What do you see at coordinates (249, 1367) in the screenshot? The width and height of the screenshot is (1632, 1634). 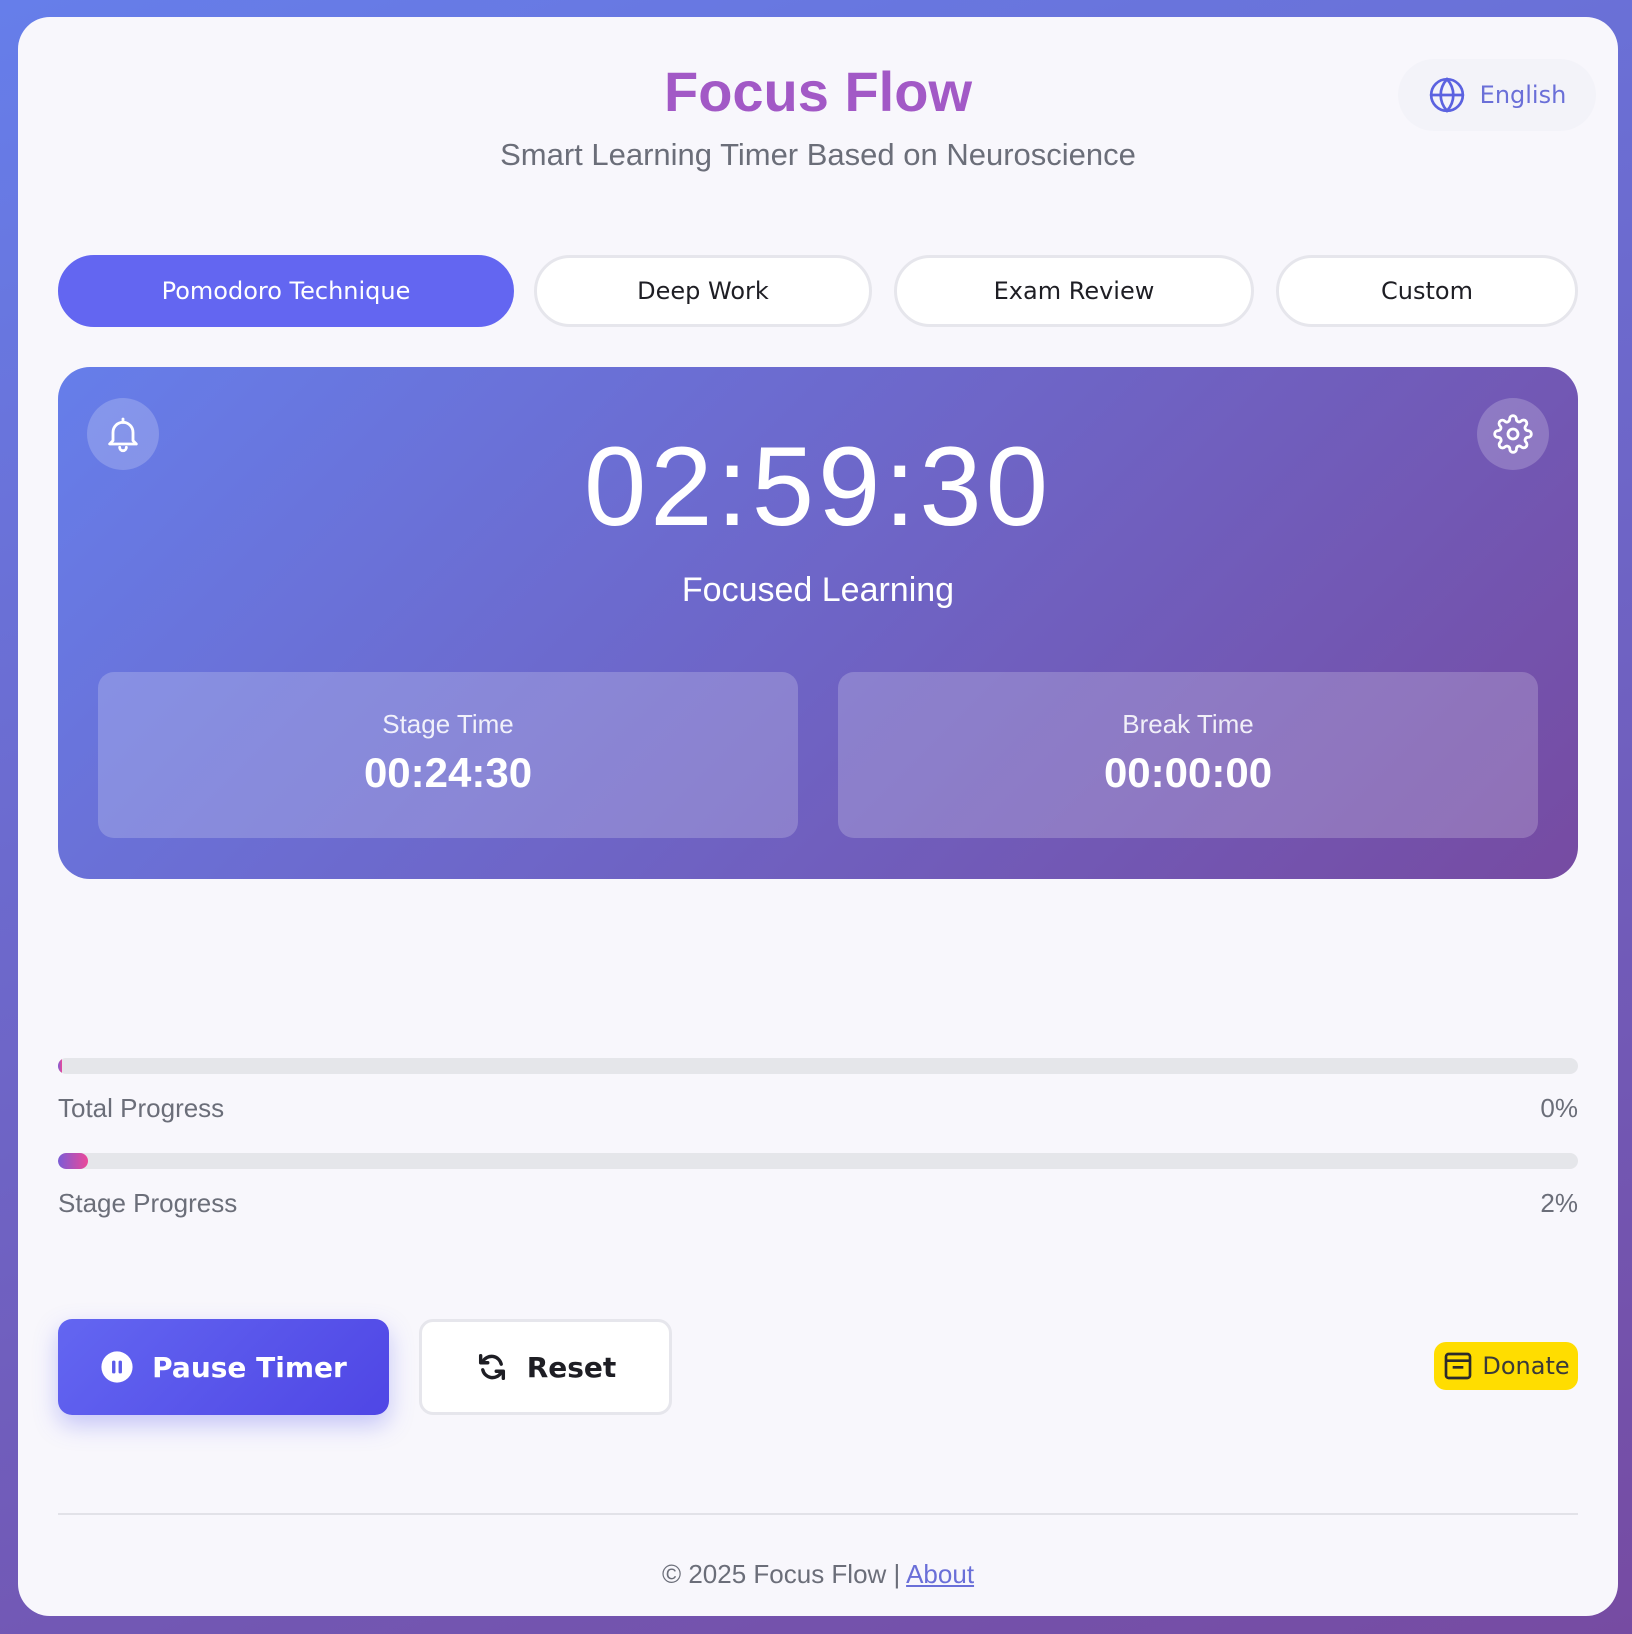 I see `pause-timer-label: Pause Timer` at bounding box center [249, 1367].